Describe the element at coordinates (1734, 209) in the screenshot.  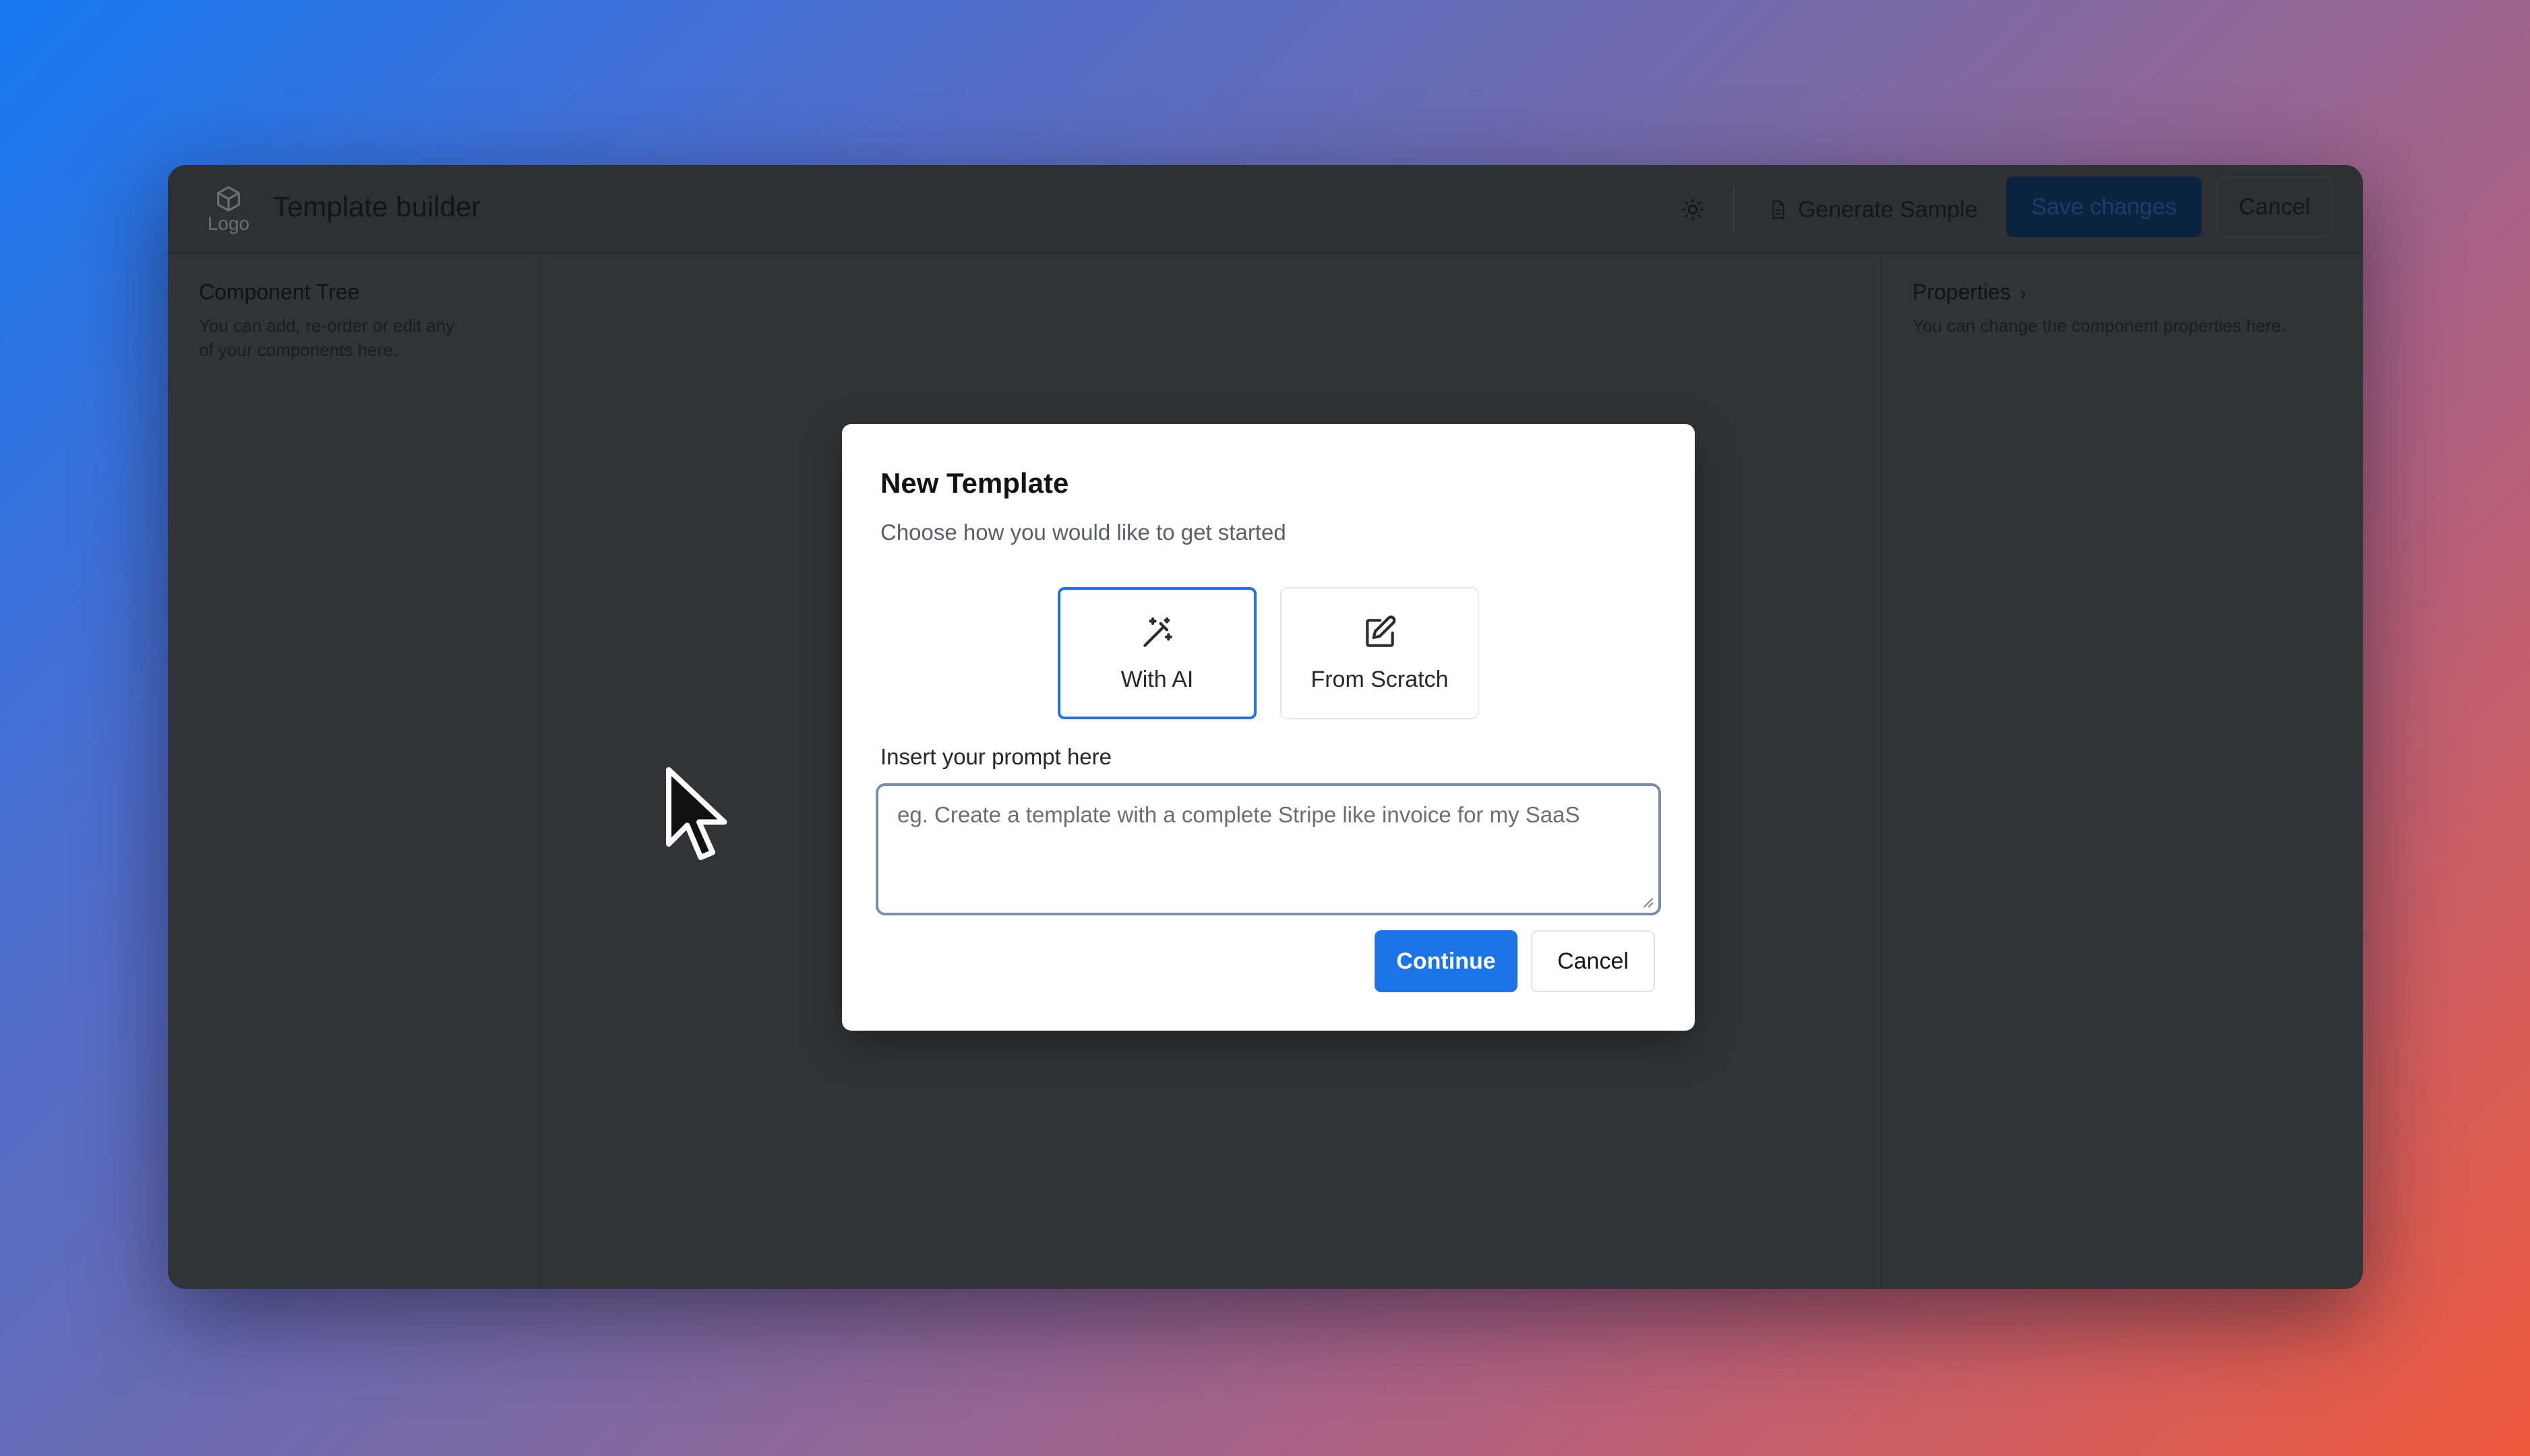
I see `toolbar-divider` at that location.